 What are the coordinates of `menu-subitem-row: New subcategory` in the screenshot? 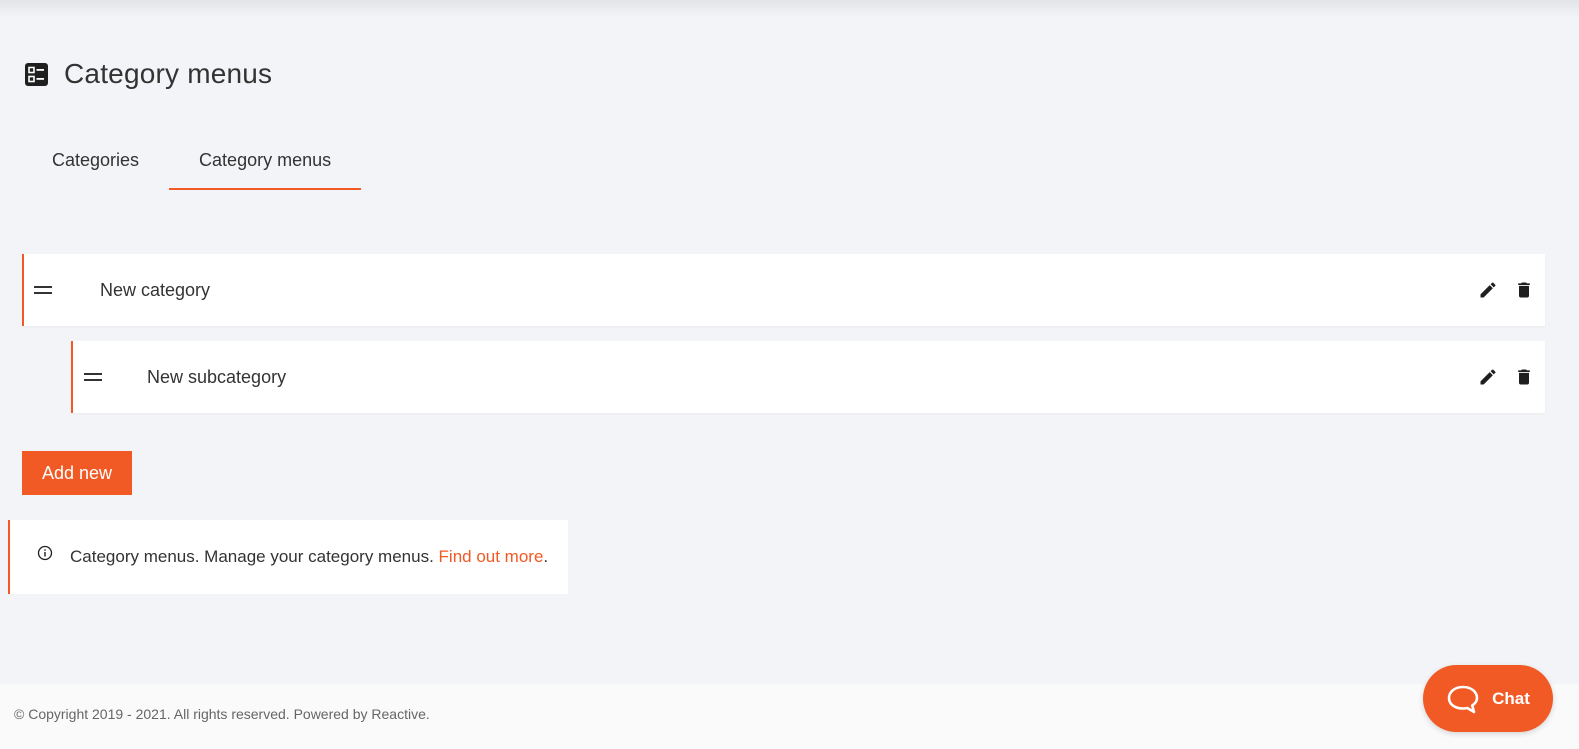 It's located at (808, 377).